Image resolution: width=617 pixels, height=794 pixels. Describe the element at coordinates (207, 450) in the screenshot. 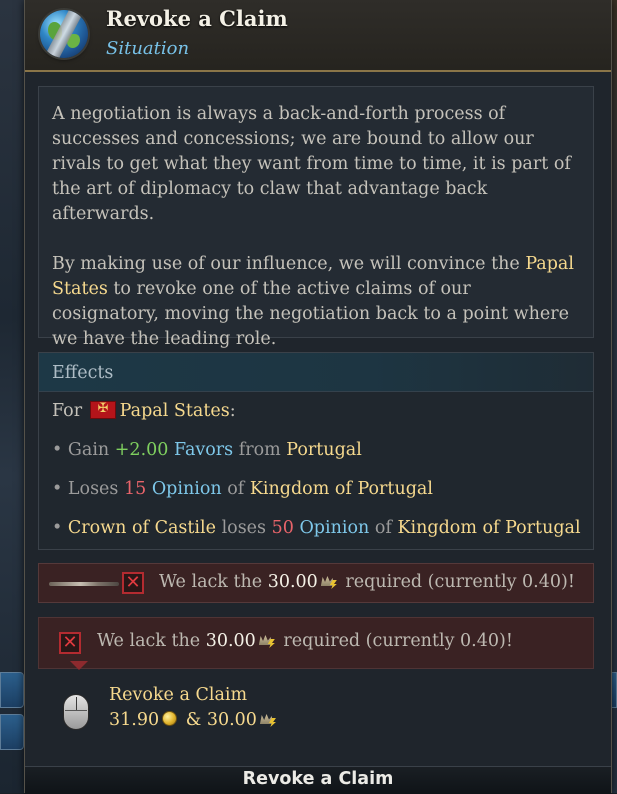

I see `effect-line: • Gain +2.00 Favors from Portugal` at that location.